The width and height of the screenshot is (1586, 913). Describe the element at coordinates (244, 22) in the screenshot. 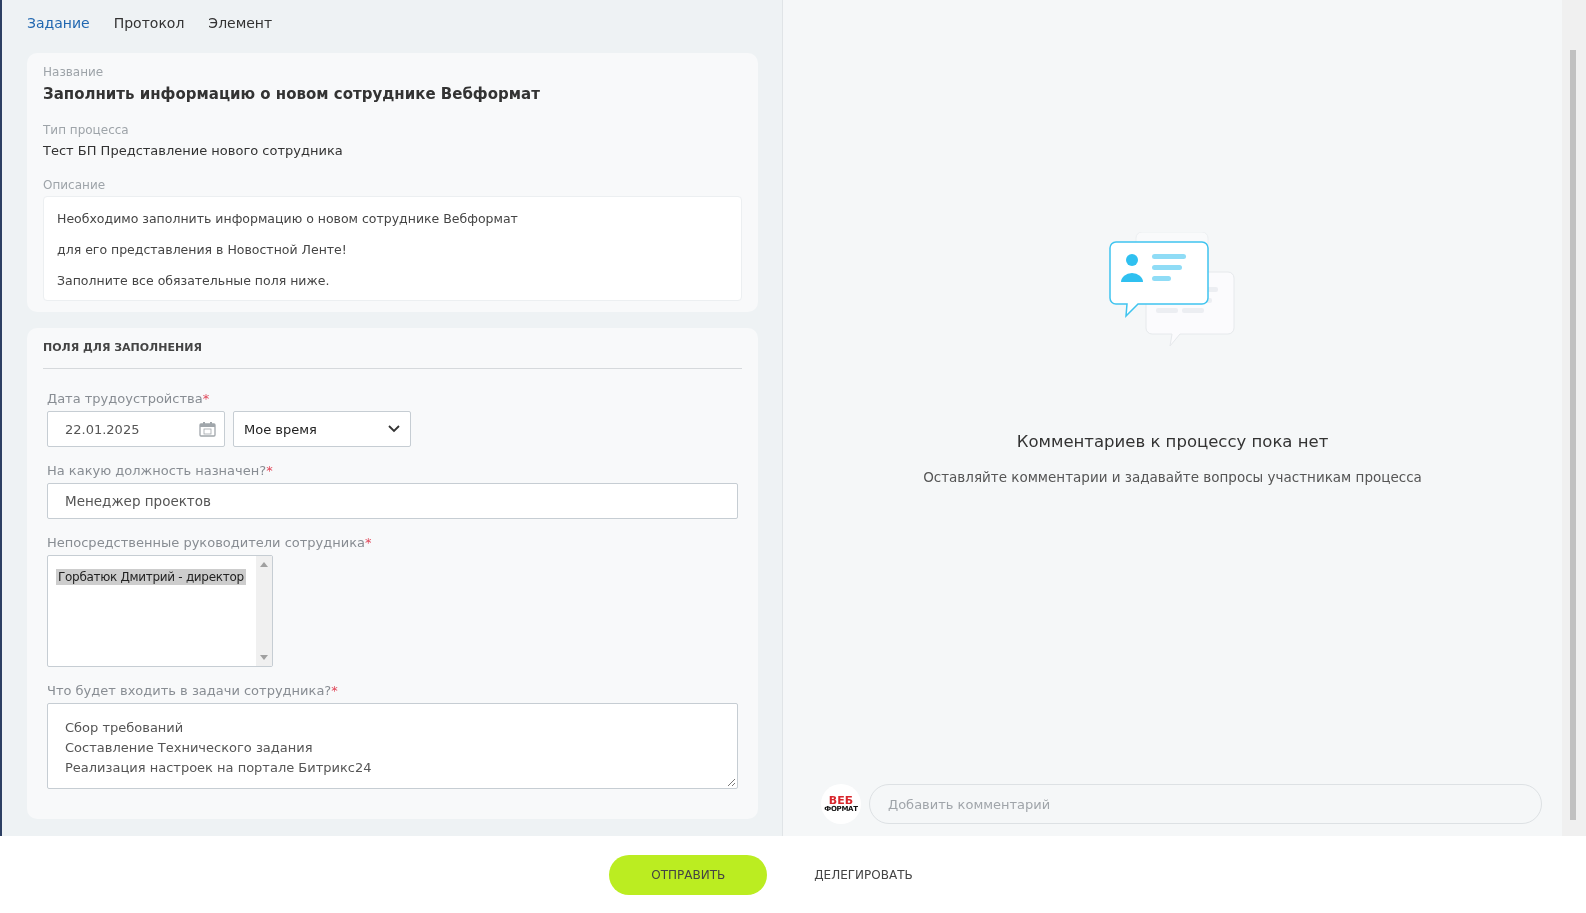

I see `tab: Элемент` at that location.